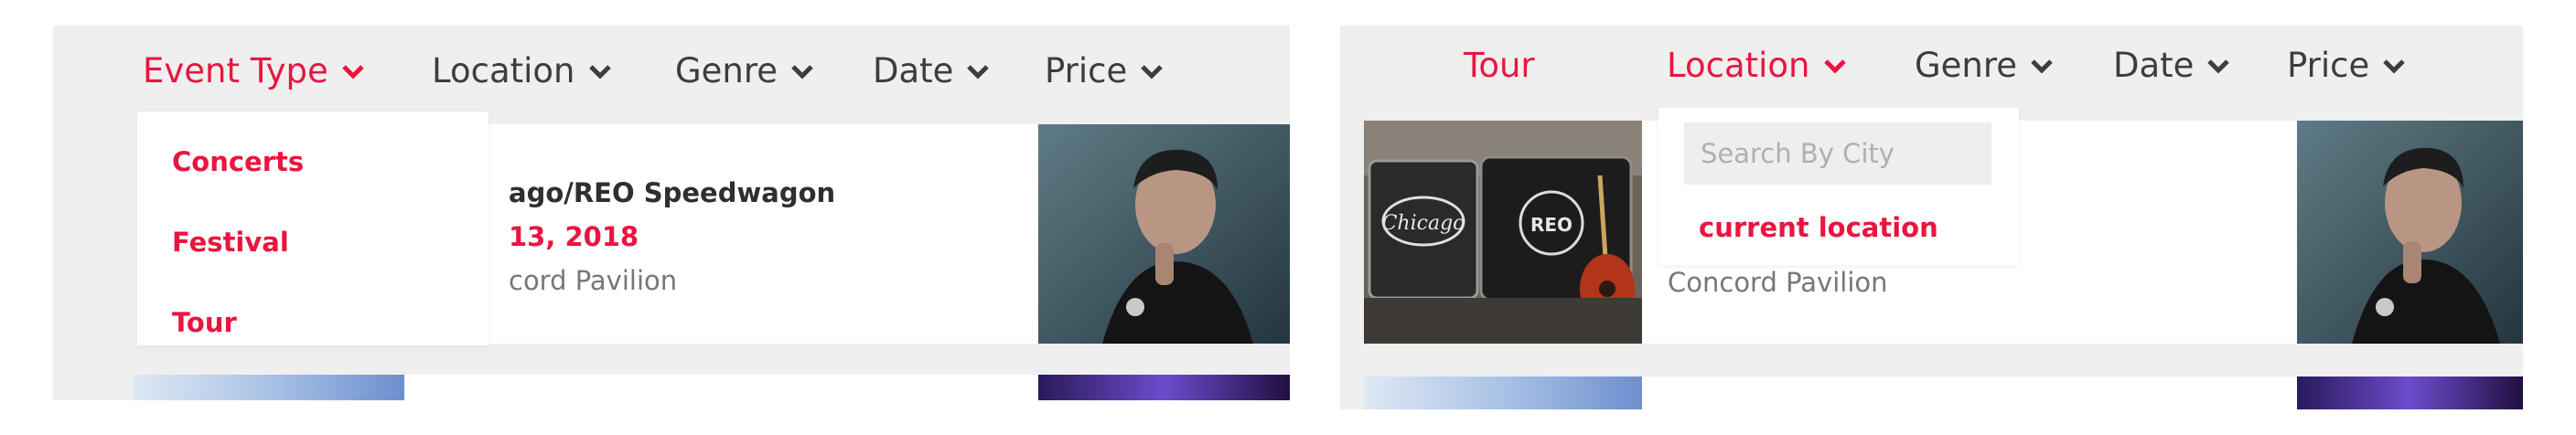 This screenshot has height=435, width=2576. What do you see at coordinates (574, 236) in the screenshot?
I see `event-date: 13, 2018` at bounding box center [574, 236].